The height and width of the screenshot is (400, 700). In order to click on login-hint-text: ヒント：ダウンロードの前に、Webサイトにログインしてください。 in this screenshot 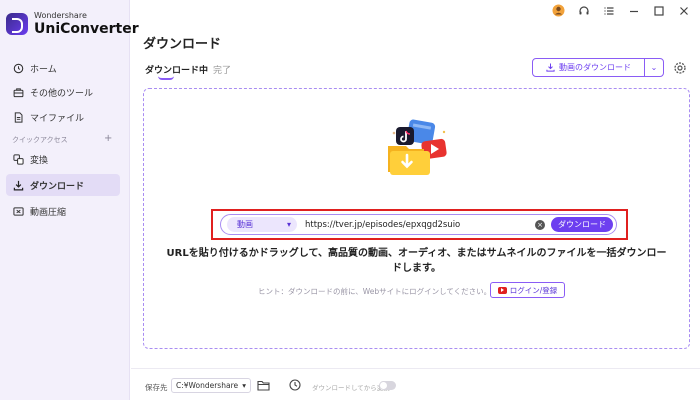, I will do `click(375, 291)`.